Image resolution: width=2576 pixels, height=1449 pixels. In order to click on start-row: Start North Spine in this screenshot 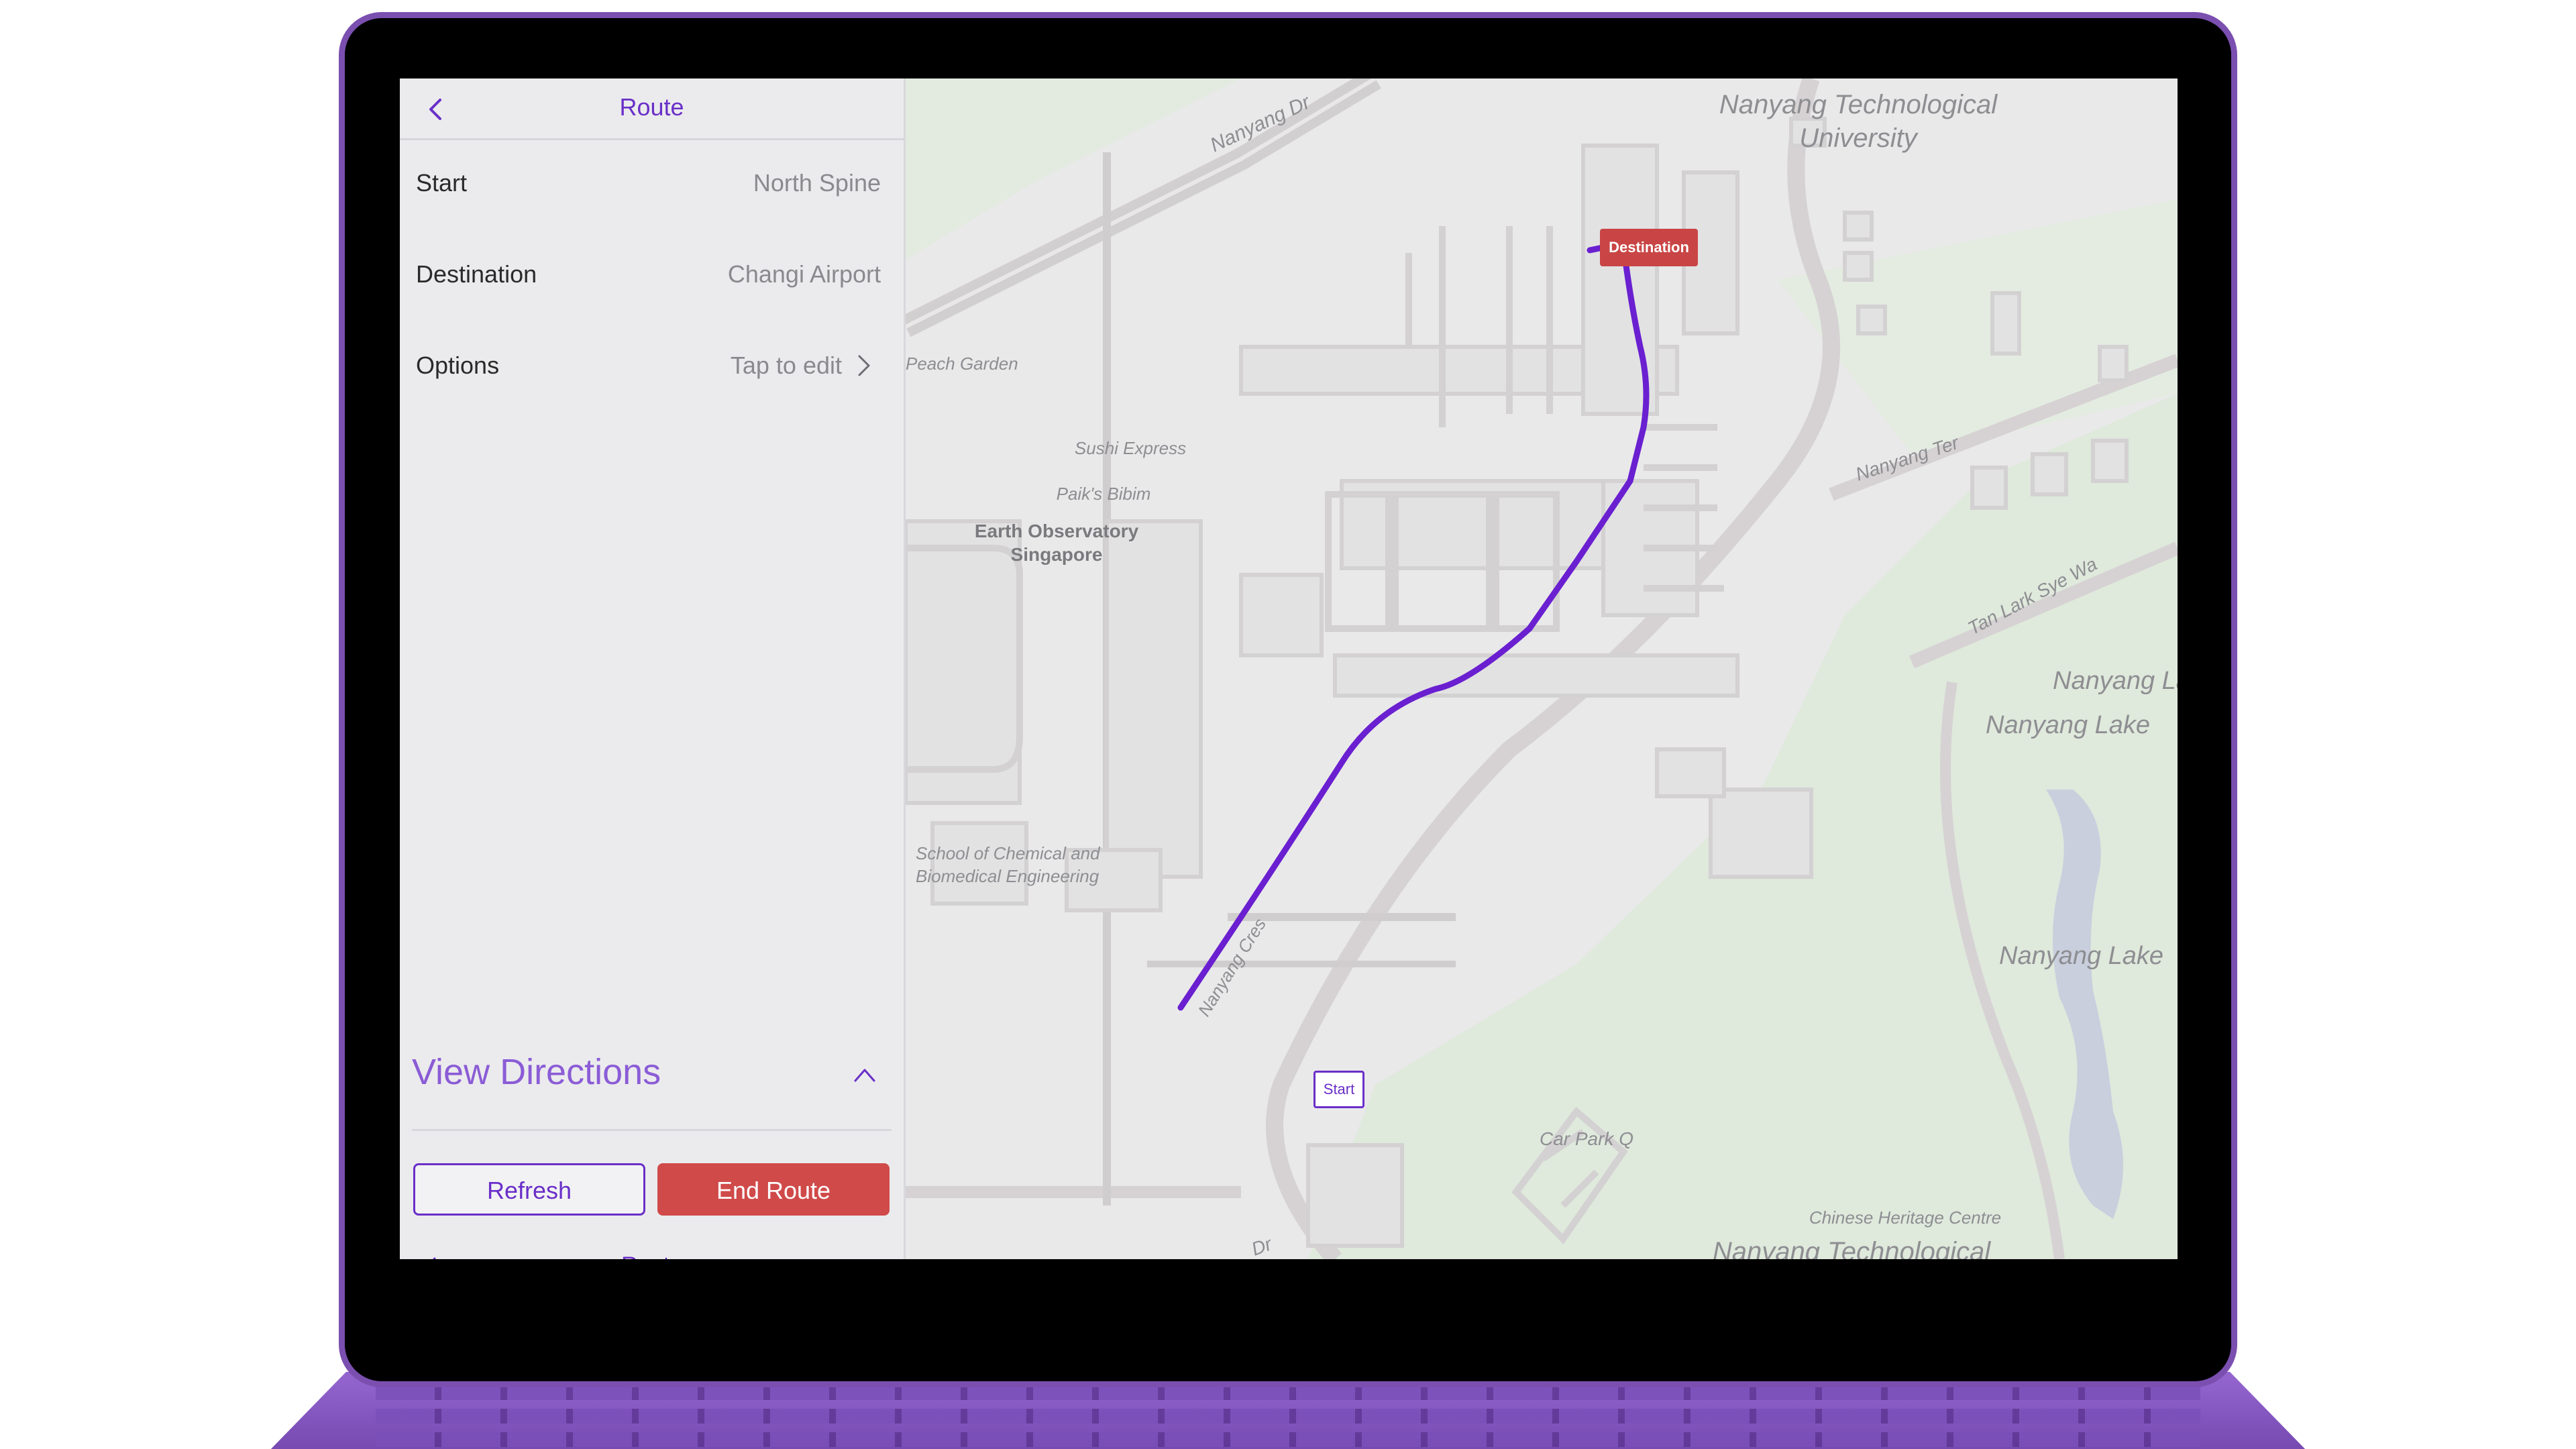, I will do `click(652, 183)`.